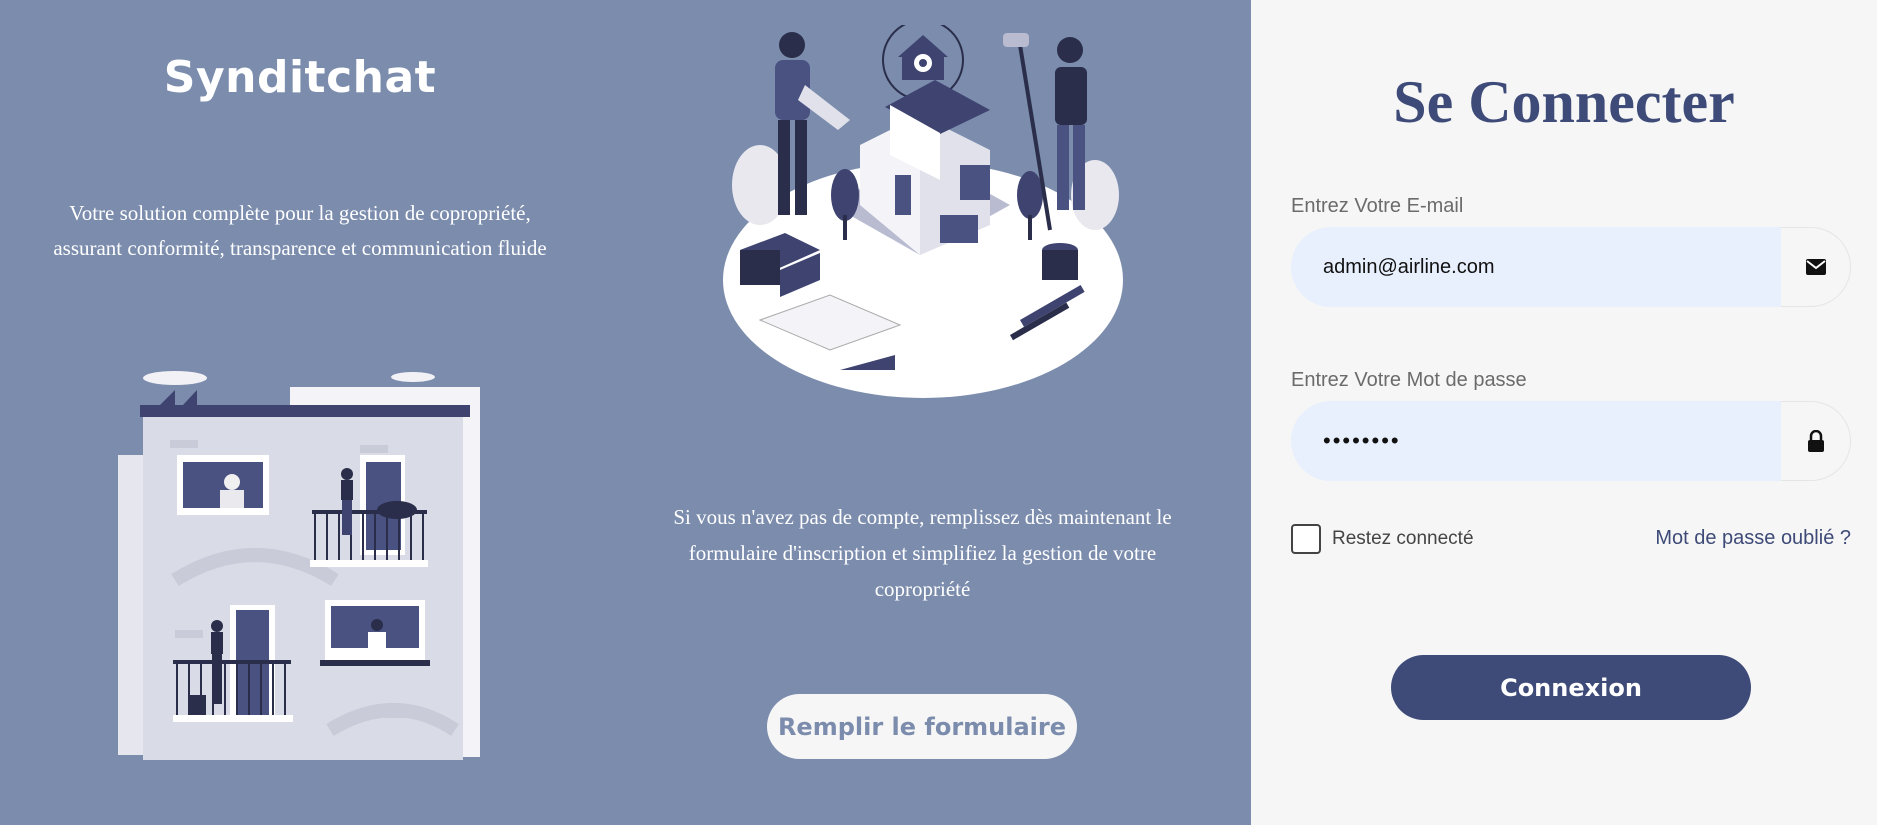 Image resolution: width=1877 pixels, height=825 pixels. I want to click on signup-line-3: copropriété, so click(922, 589).